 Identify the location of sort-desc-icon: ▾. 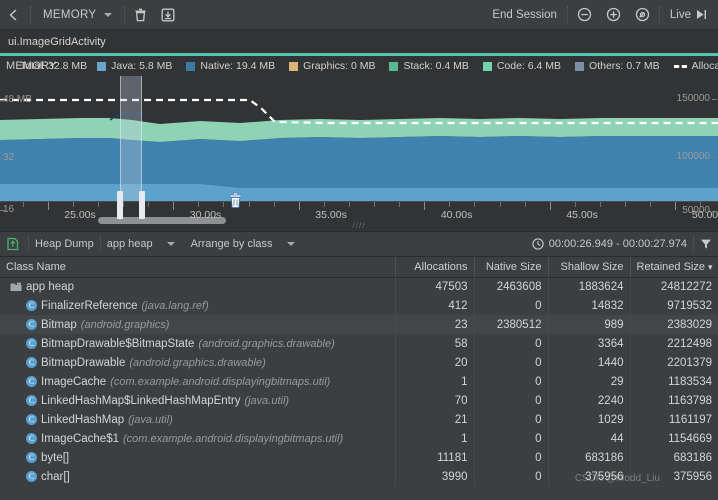
(710, 266).